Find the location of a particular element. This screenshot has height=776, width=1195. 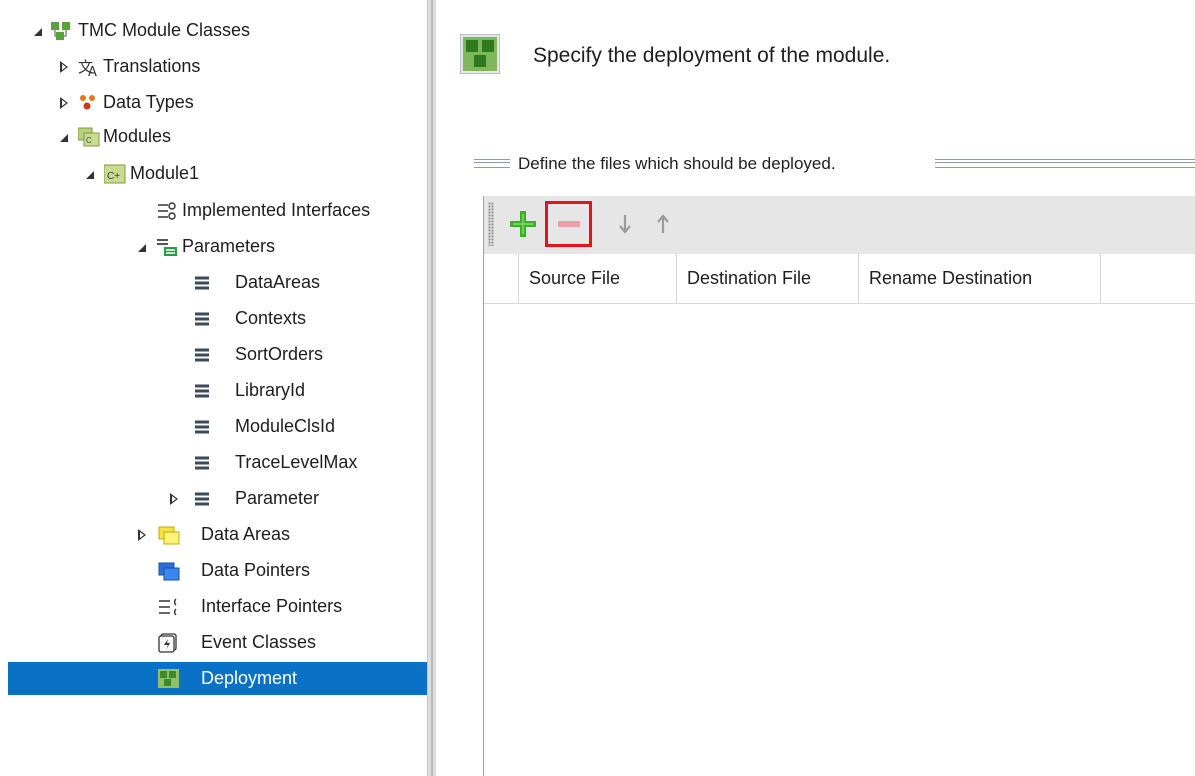

tree-item-parameters: Parameters is located at coordinates (217, 246).